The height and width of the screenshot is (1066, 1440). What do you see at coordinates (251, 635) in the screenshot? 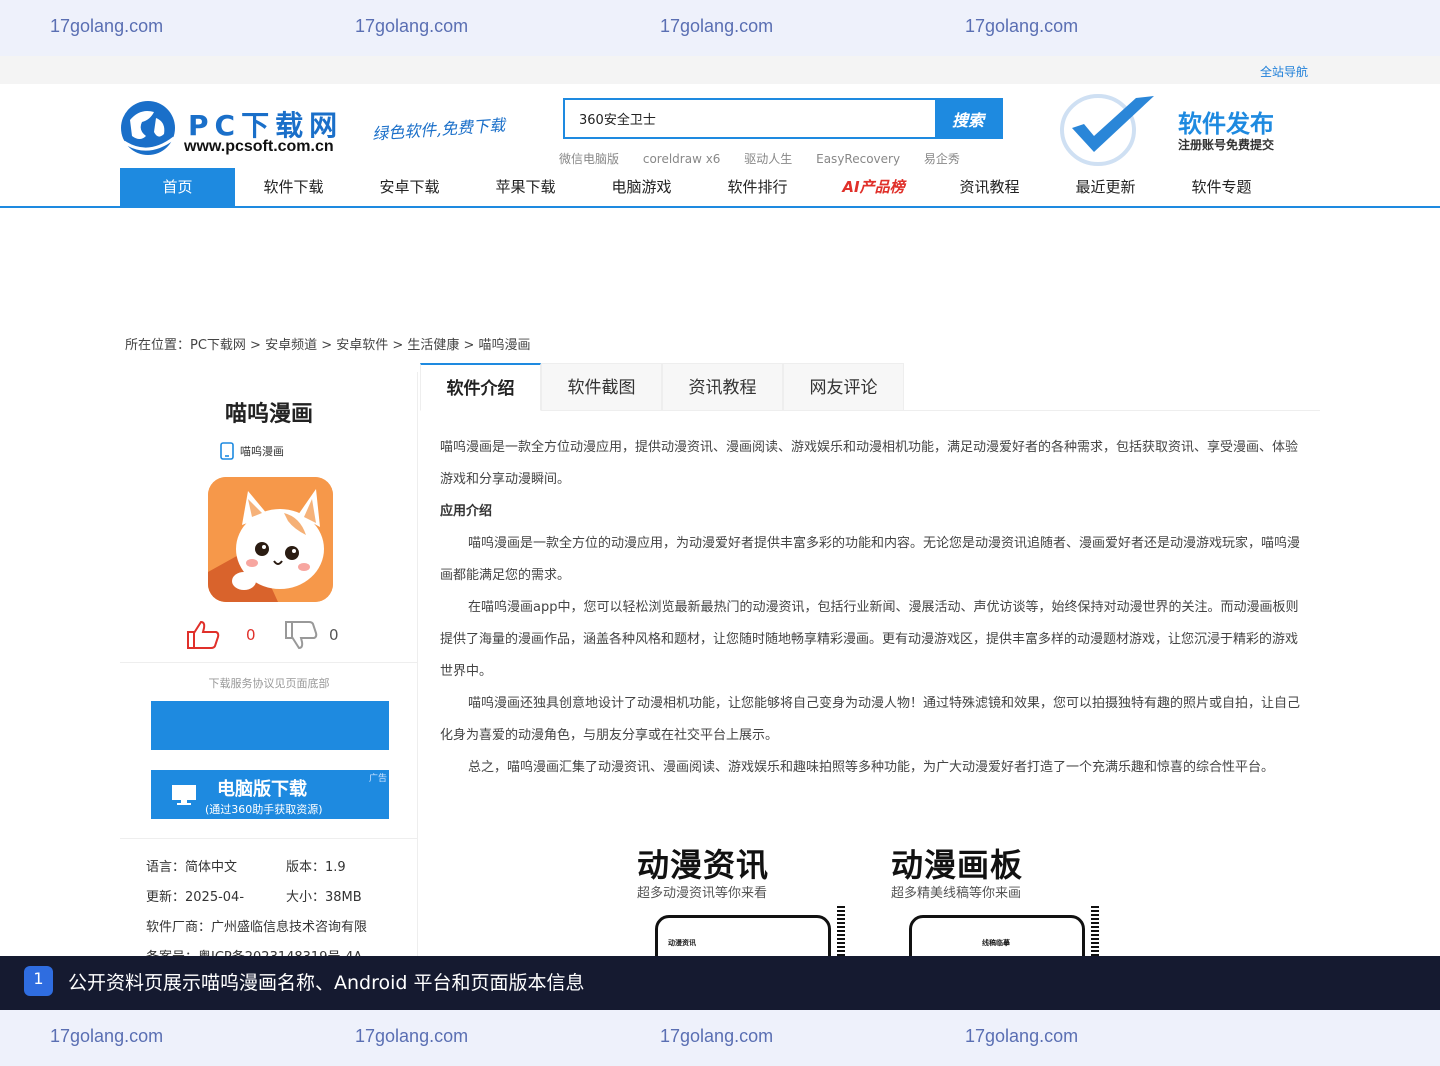
I see `like-count: 0` at bounding box center [251, 635].